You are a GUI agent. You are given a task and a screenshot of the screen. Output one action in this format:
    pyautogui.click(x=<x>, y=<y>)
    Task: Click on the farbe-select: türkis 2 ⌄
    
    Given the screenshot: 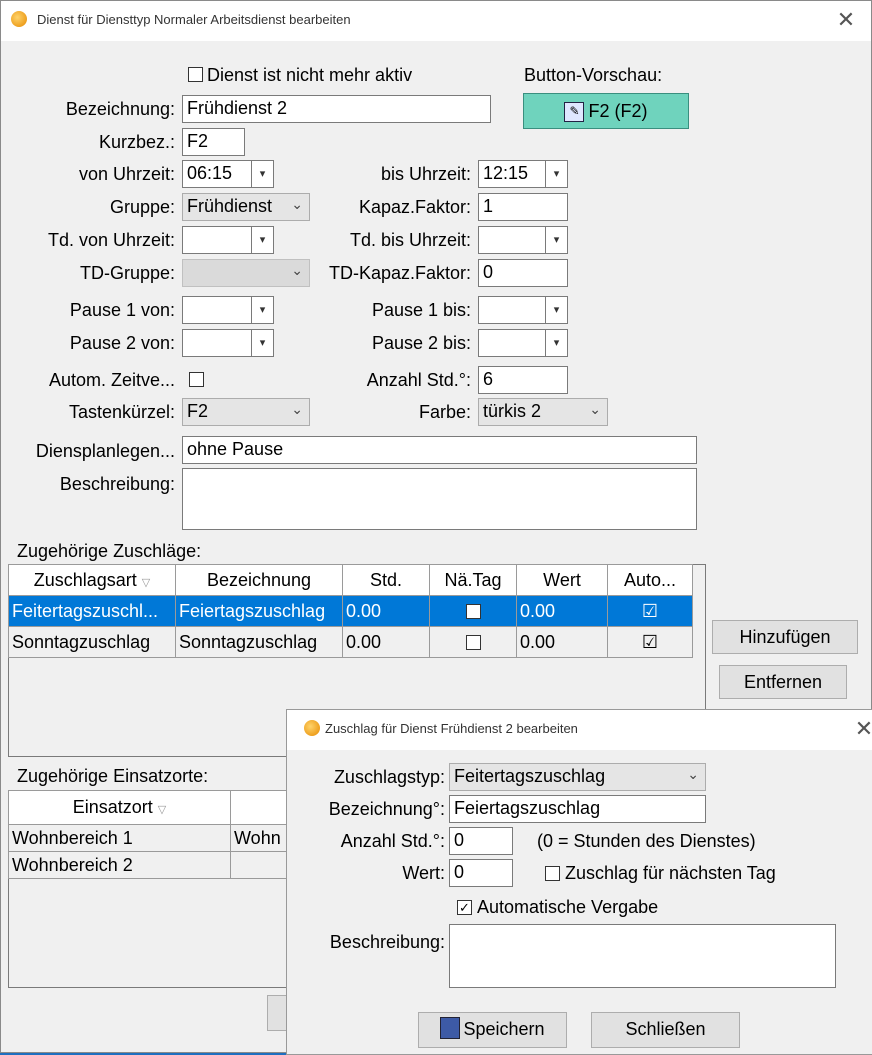 What is the action you would take?
    pyautogui.click(x=543, y=412)
    